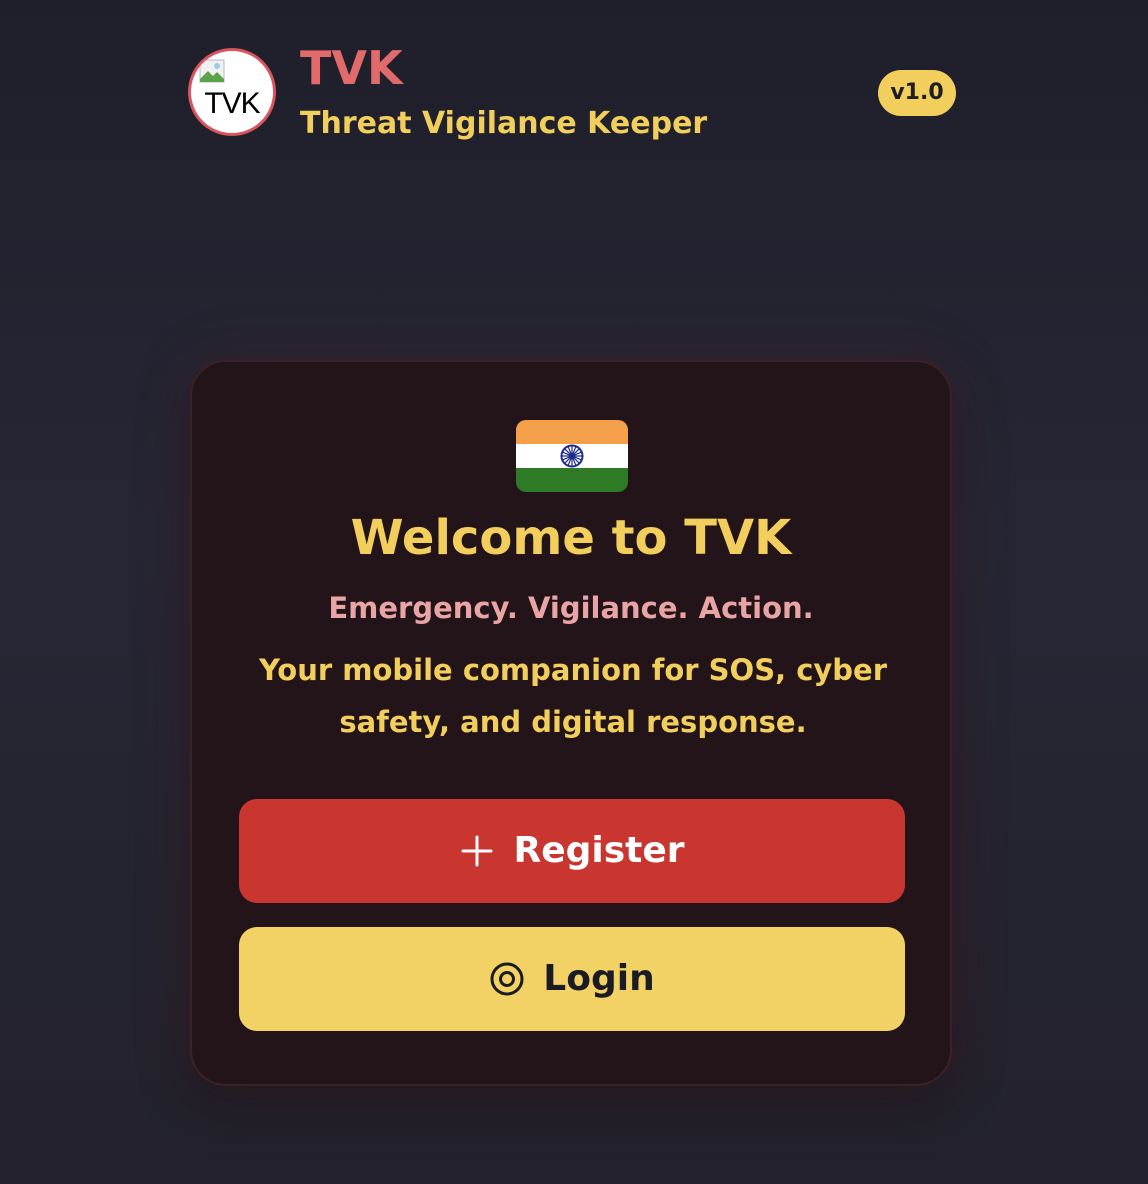  Describe the element at coordinates (504, 123) in the screenshot. I see `app-subtitle: Threat Vigilance Keeper` at that location.